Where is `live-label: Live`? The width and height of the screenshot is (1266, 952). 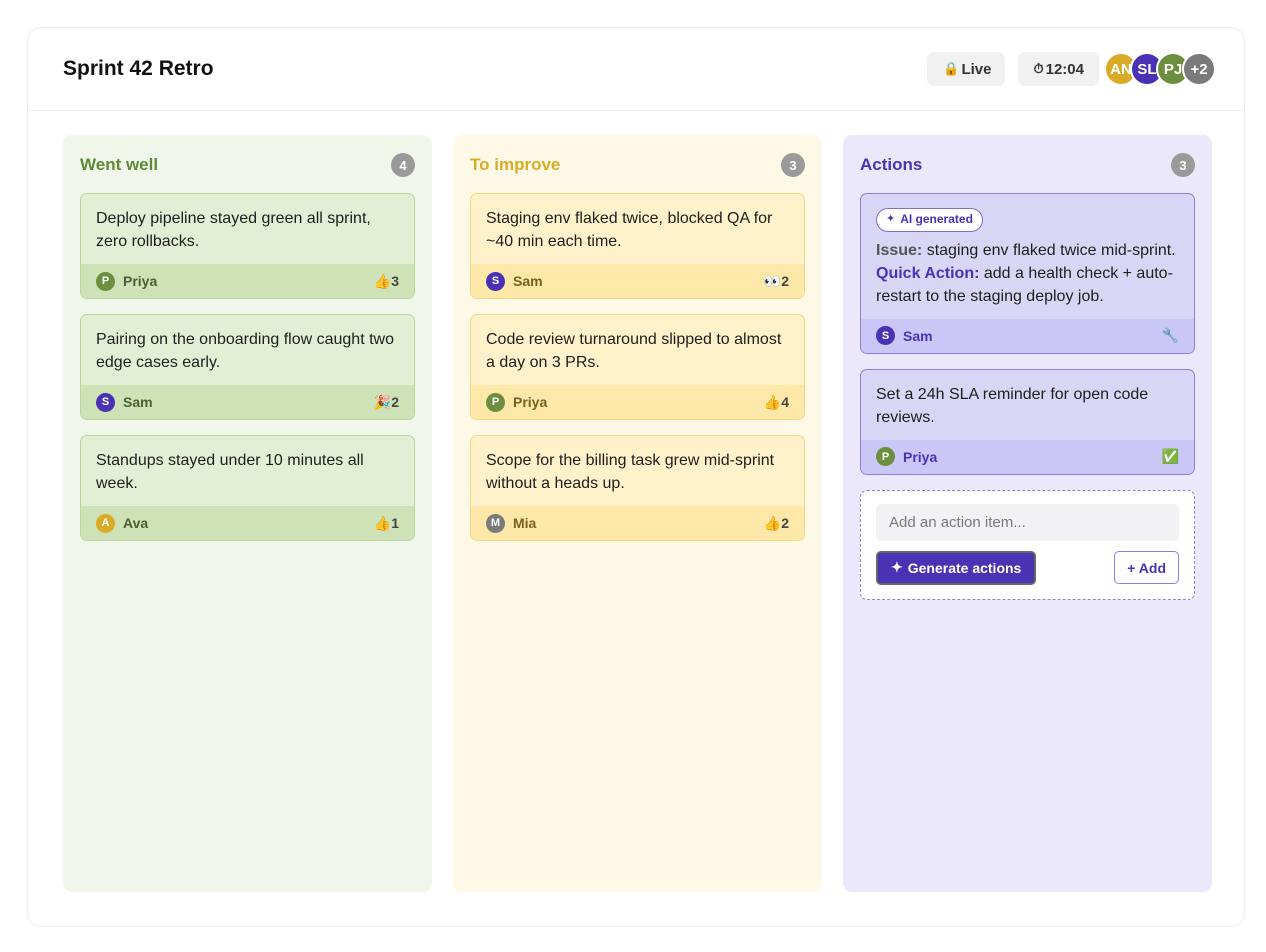 live-label: Live is located at coordinates (976, 69).